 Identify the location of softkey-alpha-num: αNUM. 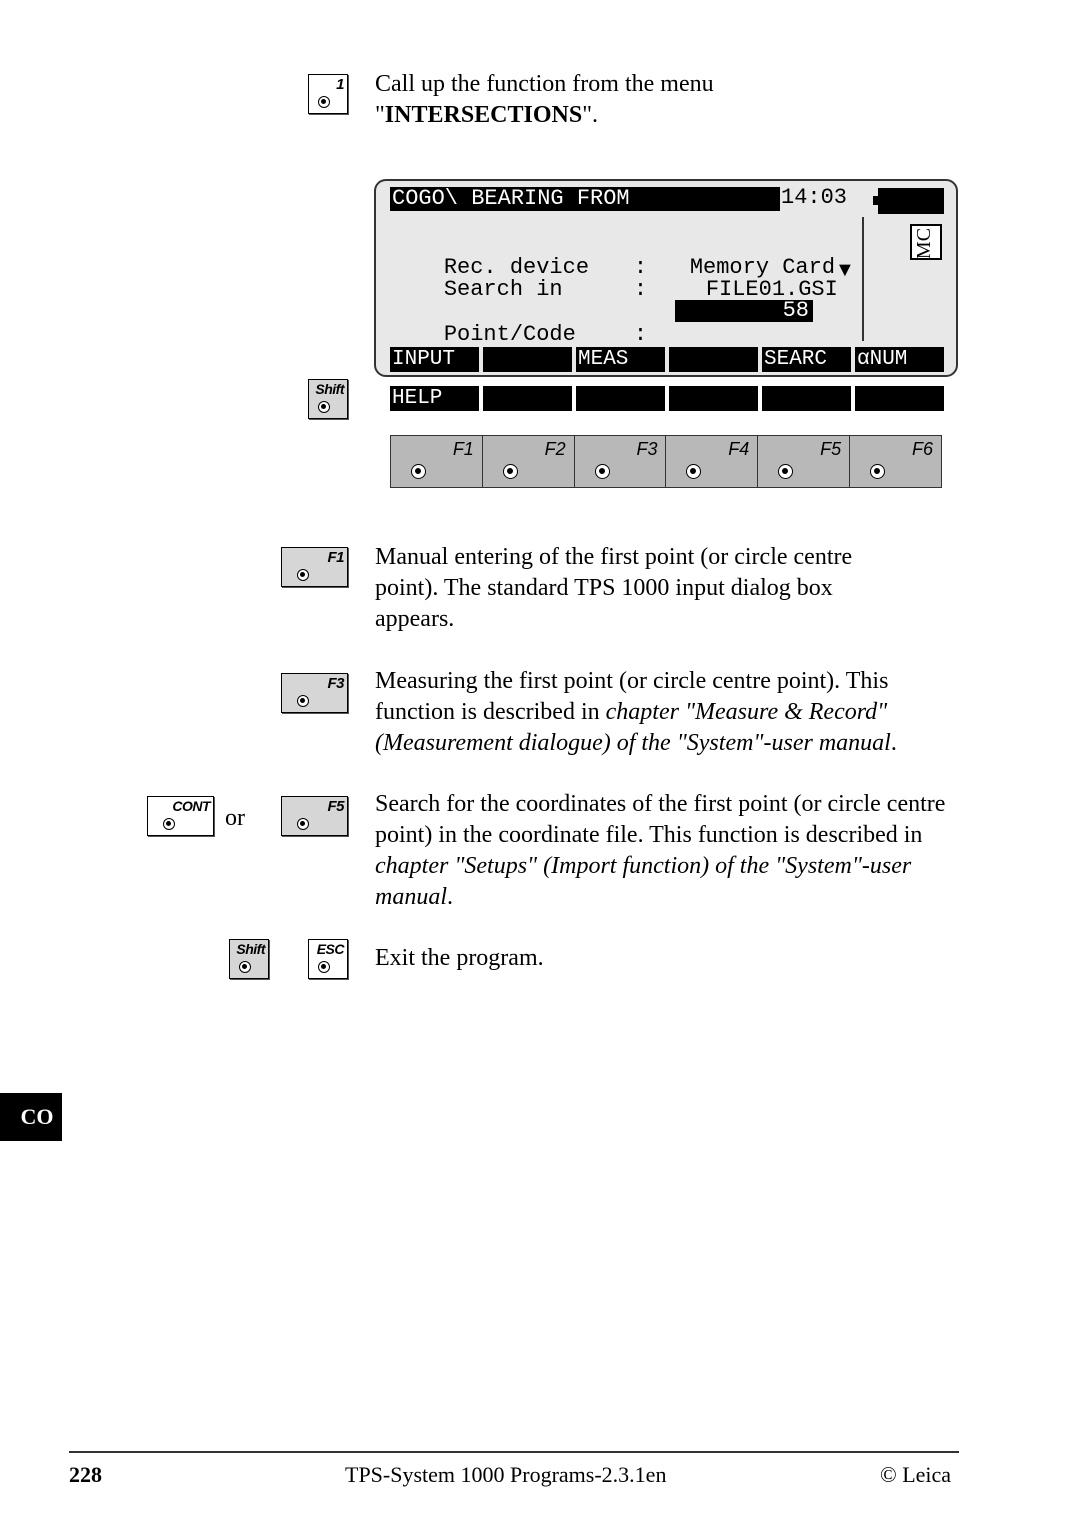
(899, 359).